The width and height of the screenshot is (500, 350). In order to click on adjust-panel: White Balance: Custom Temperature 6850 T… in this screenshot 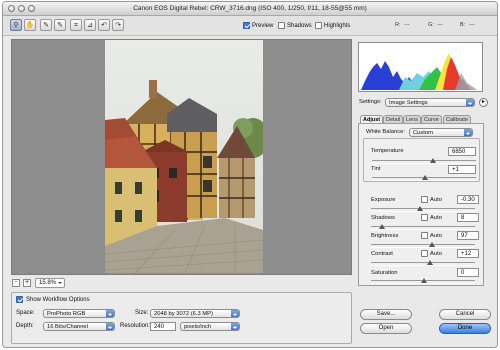, I will do `click(421, 204)`.